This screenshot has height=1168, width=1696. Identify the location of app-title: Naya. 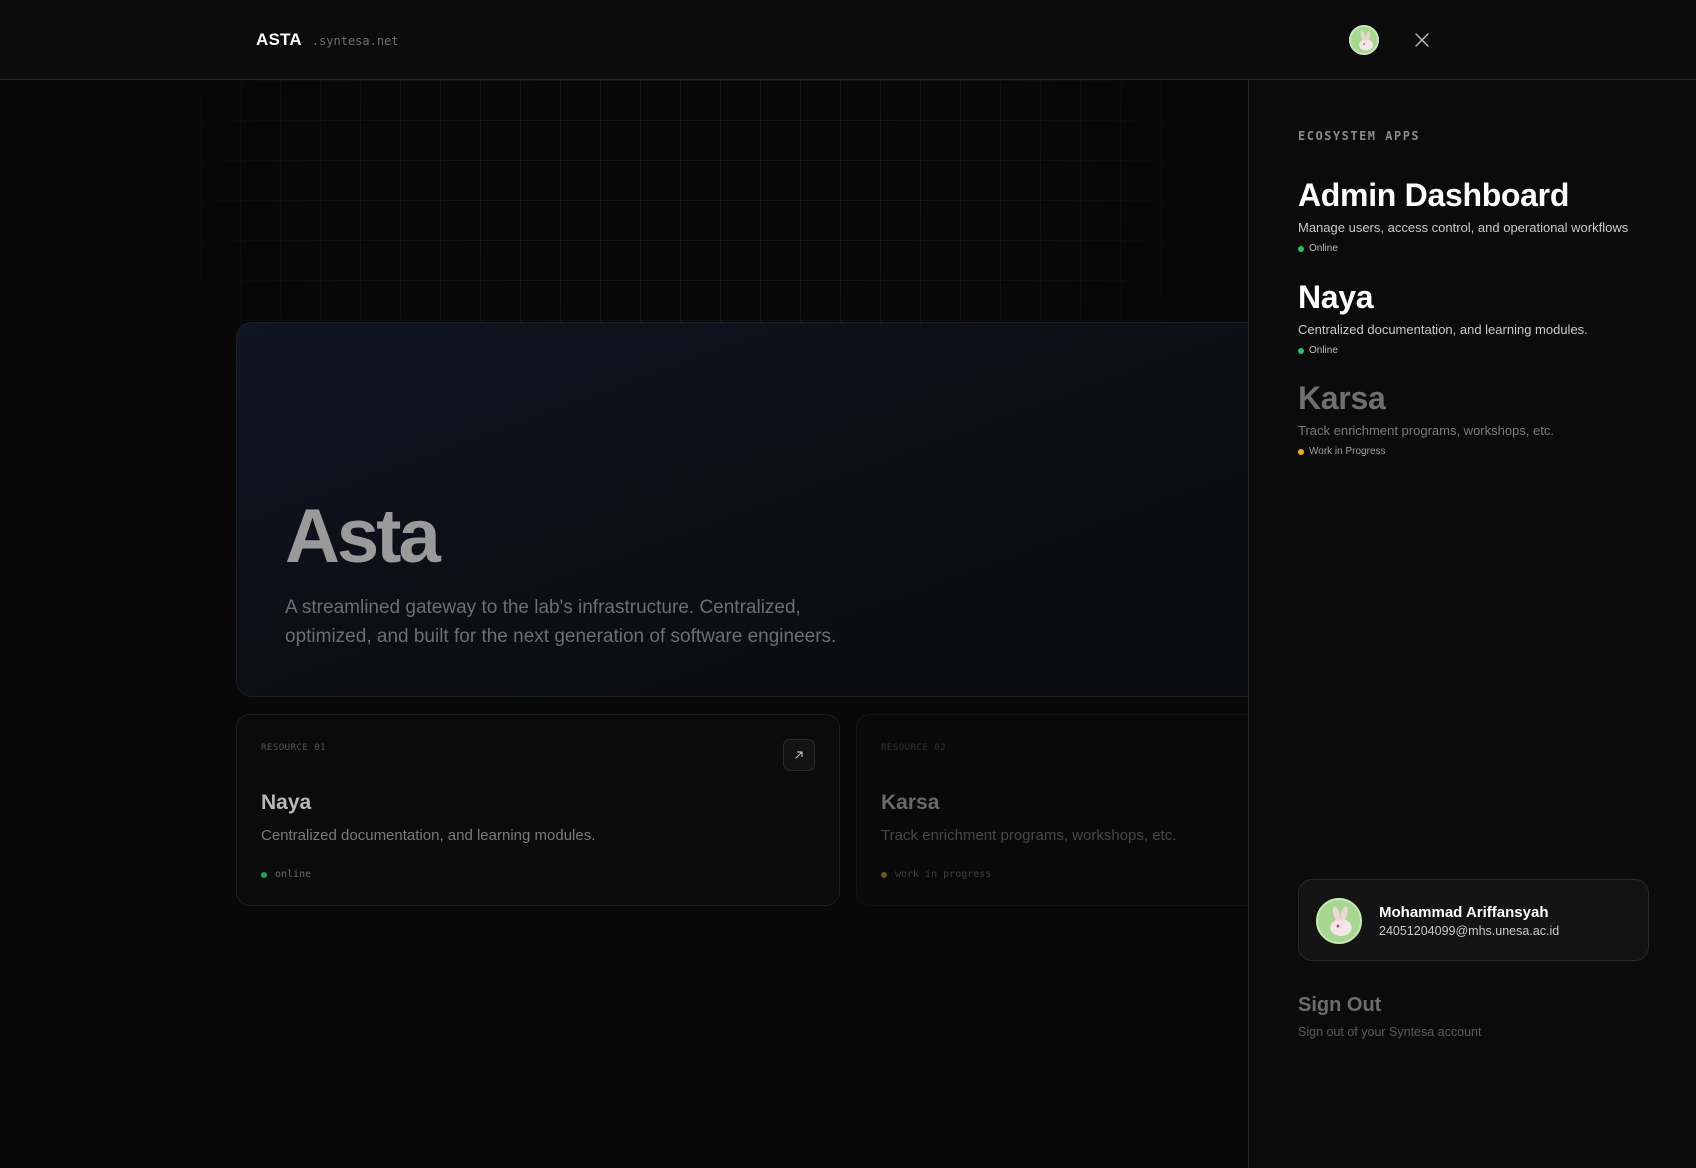
(1336, 297).